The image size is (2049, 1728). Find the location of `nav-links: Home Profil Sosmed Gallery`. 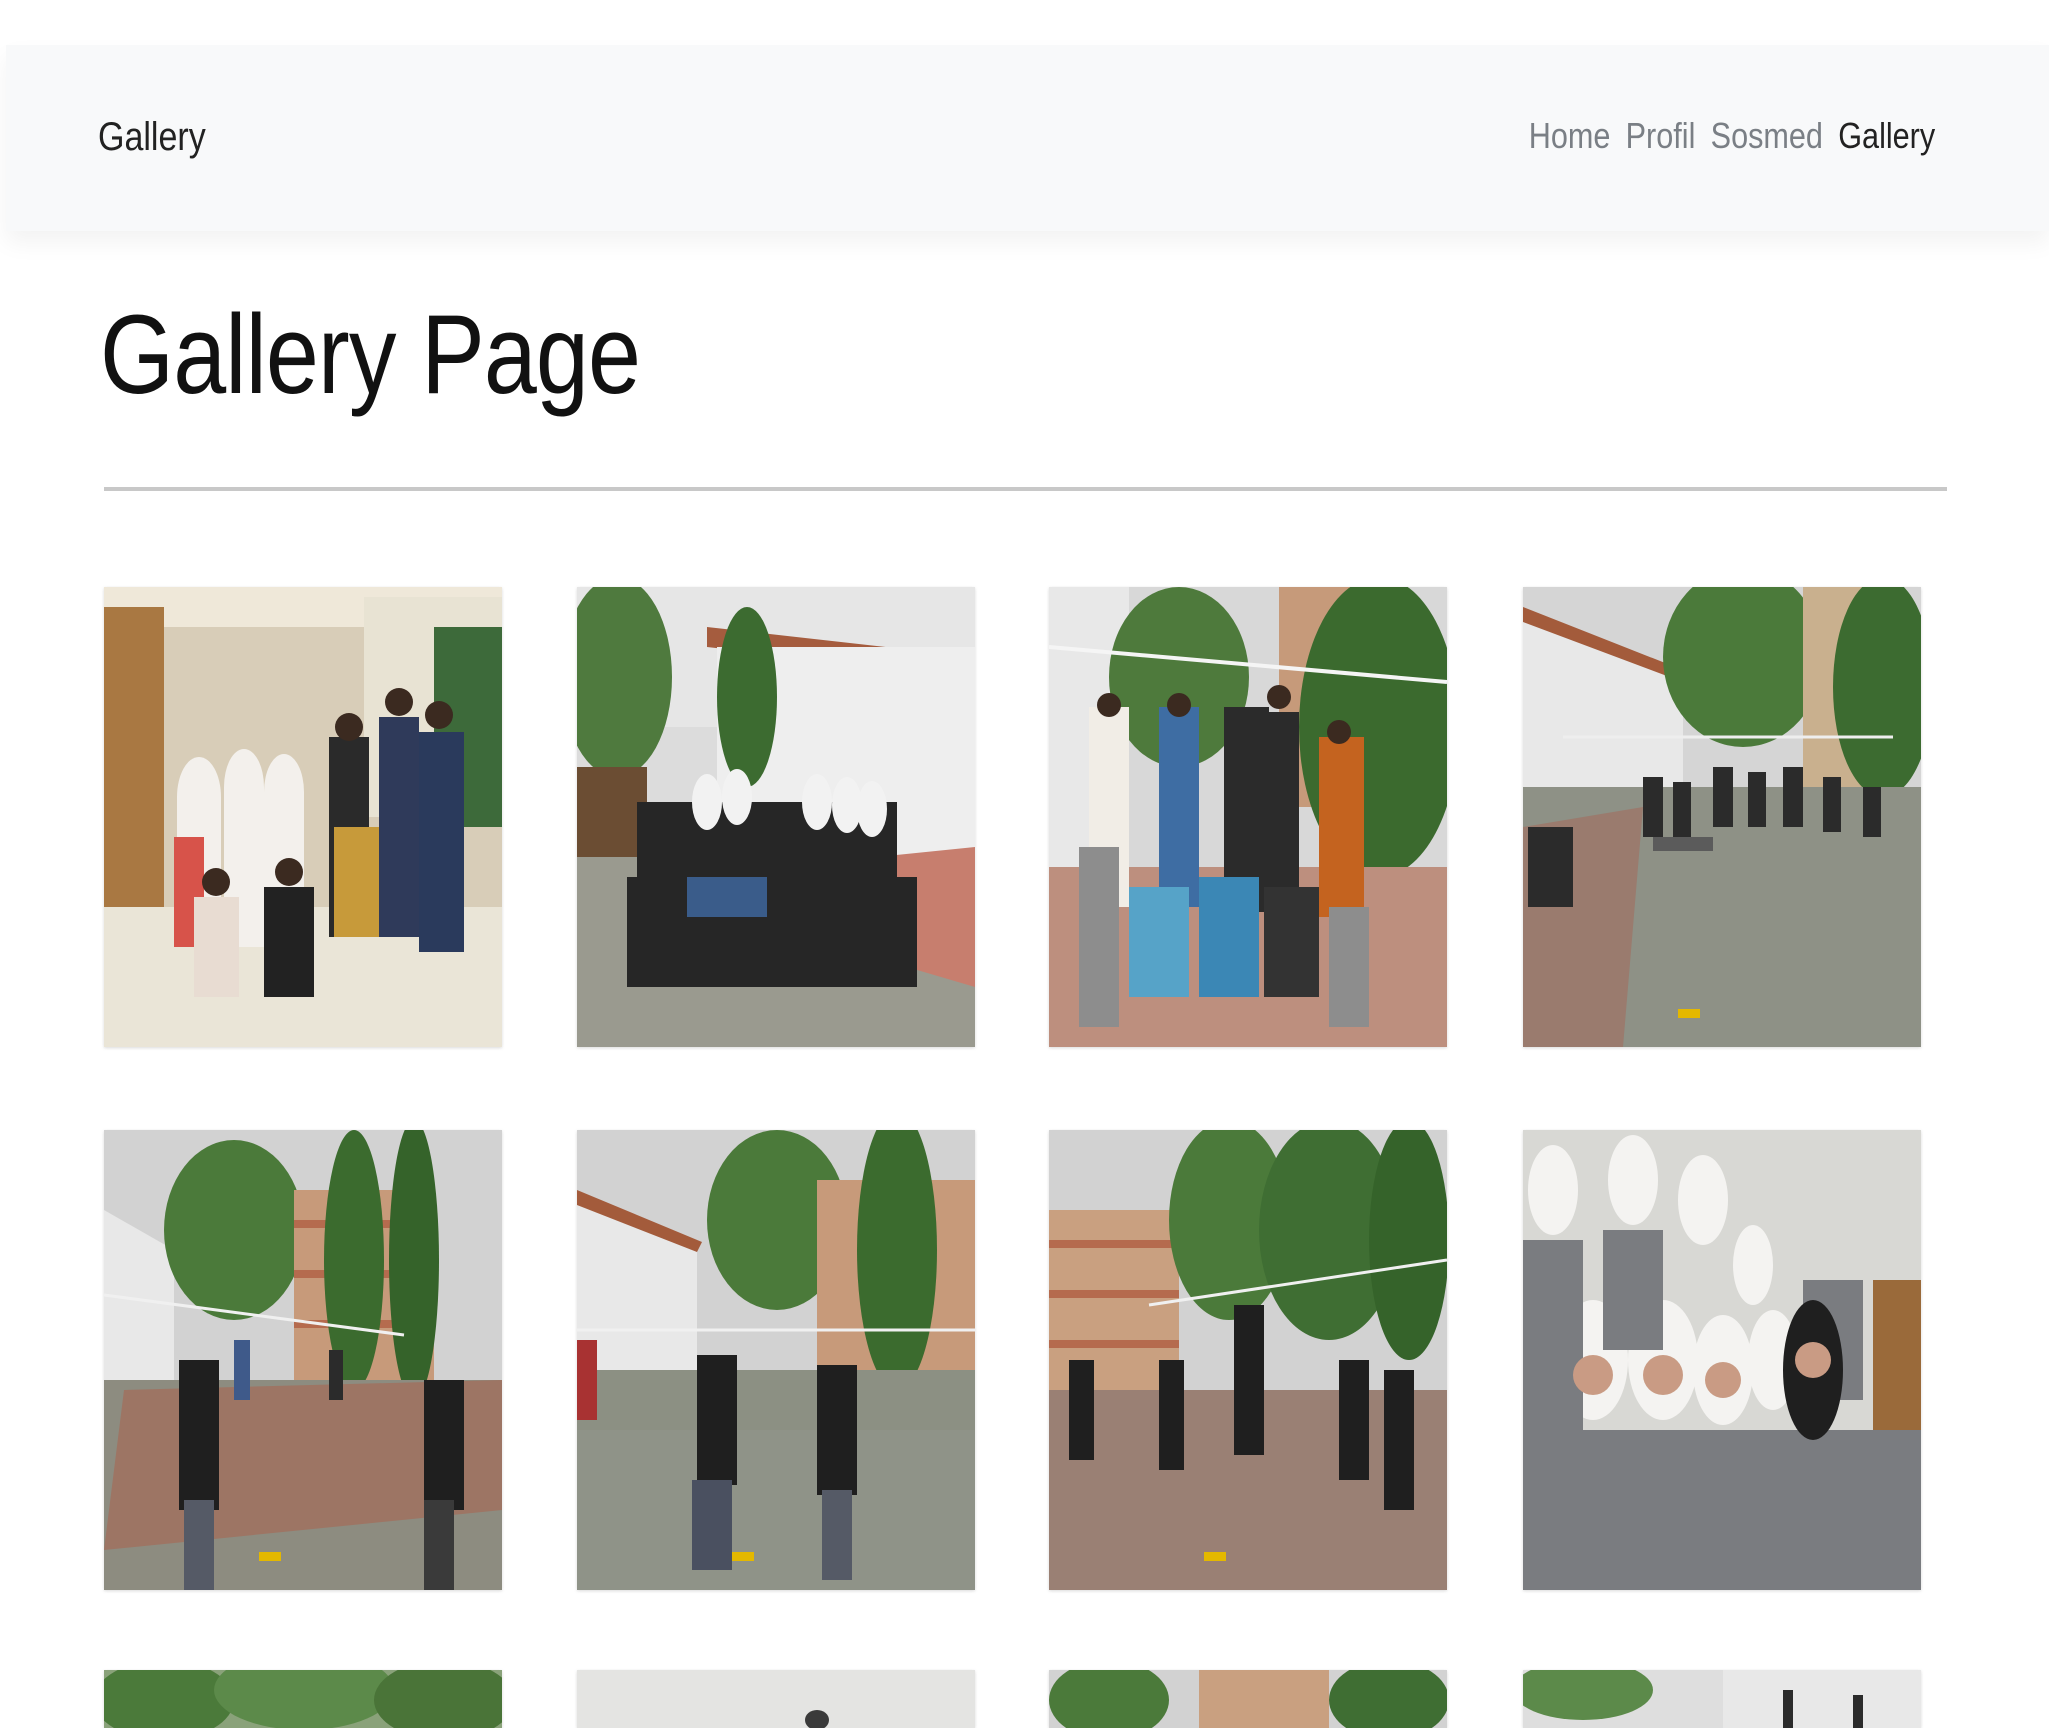

nav-links: Home Profil Sosmed Gallery is located at coordinates (1732, 136).